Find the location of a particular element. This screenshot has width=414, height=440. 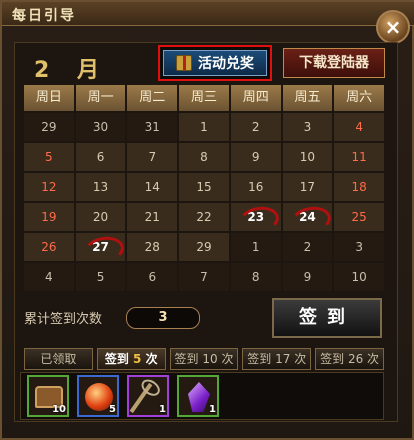

weekday-fri: 周五 is located at coordinates (307, 98).